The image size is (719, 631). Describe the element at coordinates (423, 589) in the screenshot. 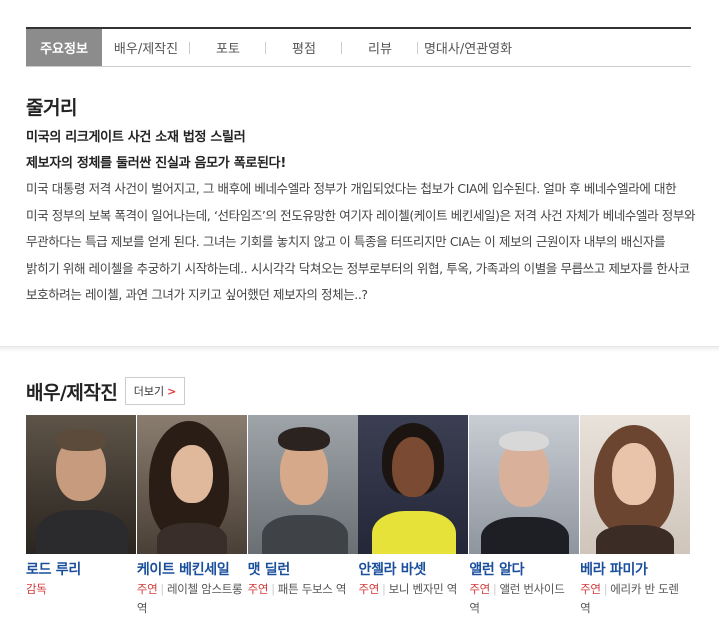

I see `role-name: 보니 벤자민 역` at that location.